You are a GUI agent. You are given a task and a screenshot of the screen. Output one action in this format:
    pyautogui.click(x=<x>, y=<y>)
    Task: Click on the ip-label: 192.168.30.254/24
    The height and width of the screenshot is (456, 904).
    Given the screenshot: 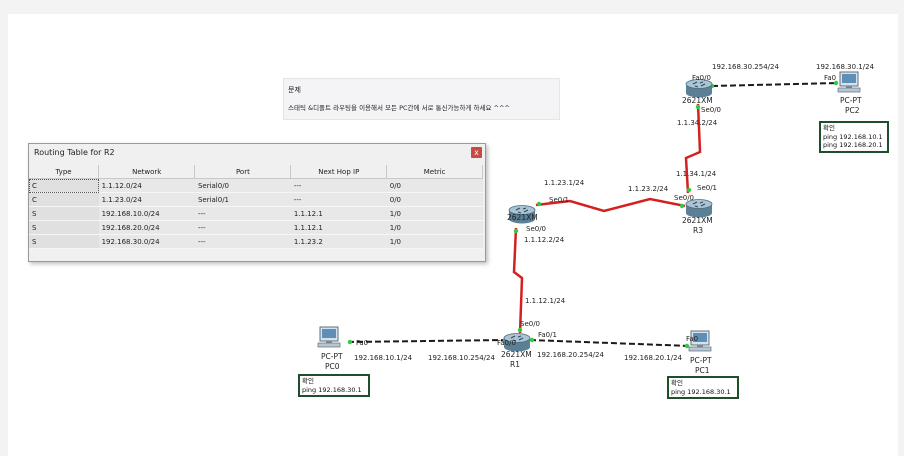 What is the action you would take?
    pyautogui.click(x=745, y=67)
    